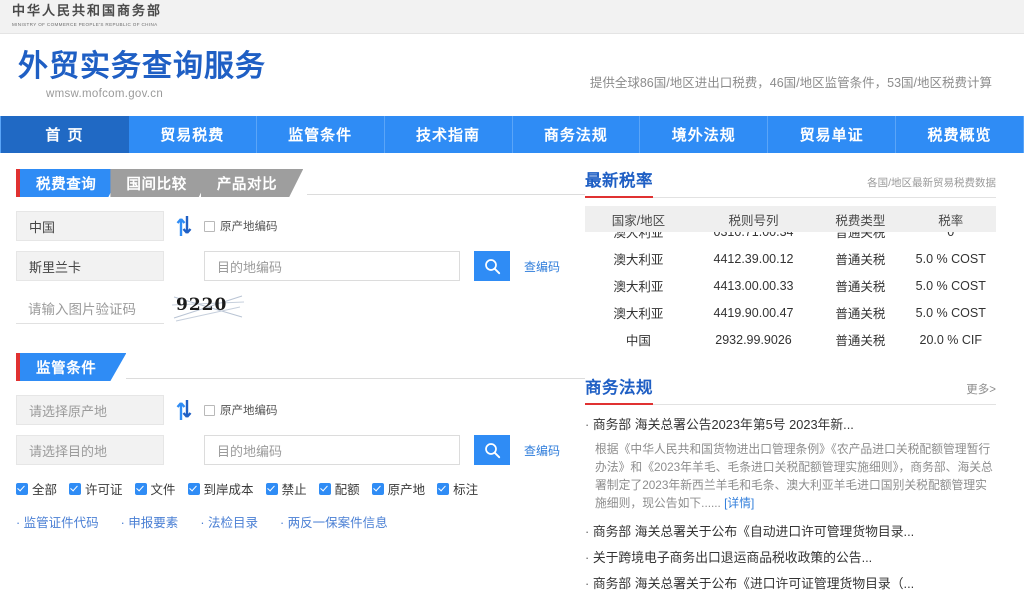 The height and width of the screenshot is (597, 1024). What do you see at coordinates (790, 182) in the screenshot?
I see `latest-rates-header: 最新税率 各国/地区最新贸易税费数据` at bounding box center [790, 182].